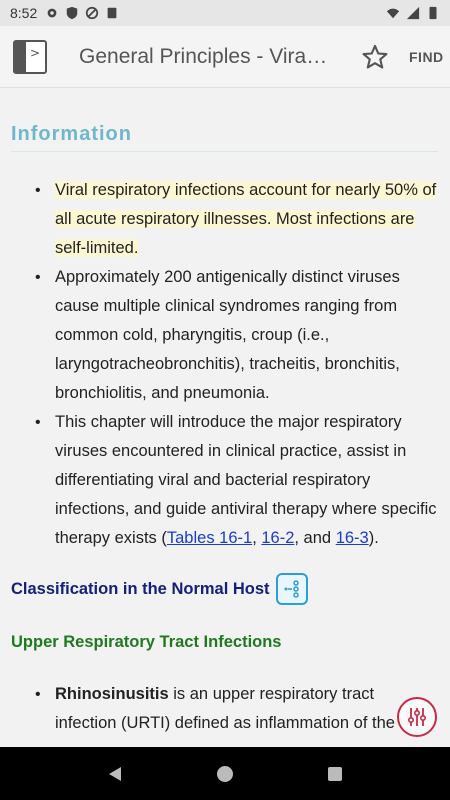 This screenshot has height=800, width=450. I want to click on signal-icon, so click(413, 13).